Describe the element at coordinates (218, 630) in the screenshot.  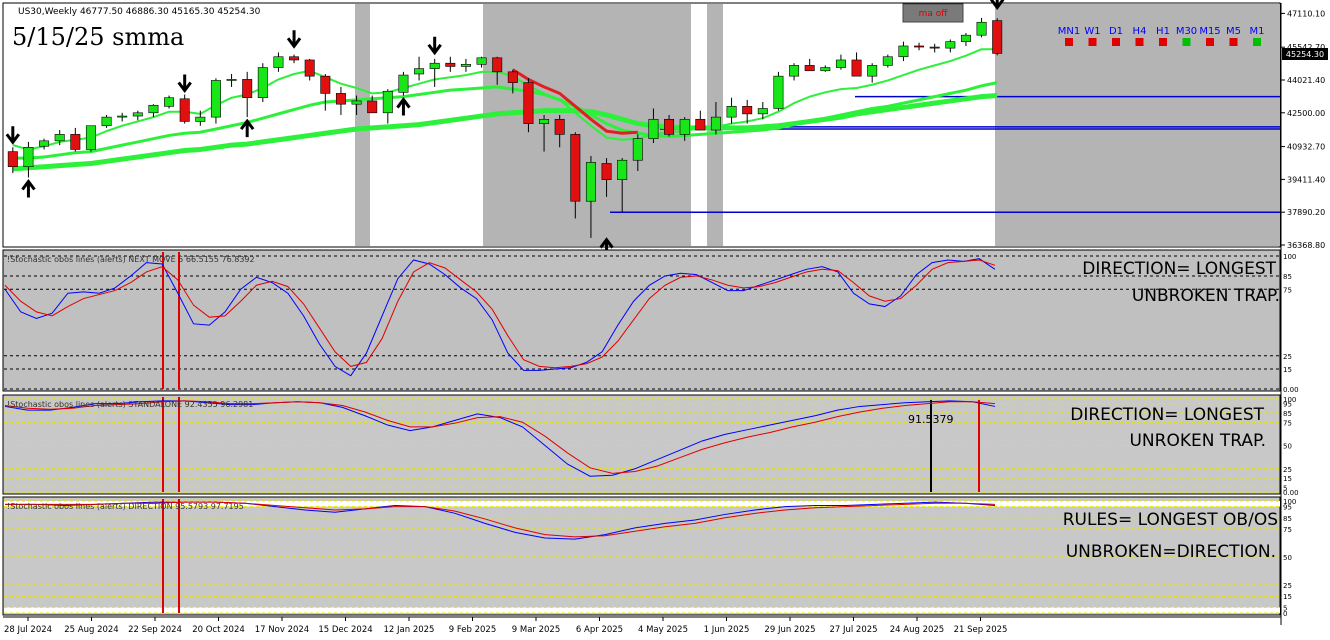
I see `time-tick-label: 20 Oct 2024` at that location.